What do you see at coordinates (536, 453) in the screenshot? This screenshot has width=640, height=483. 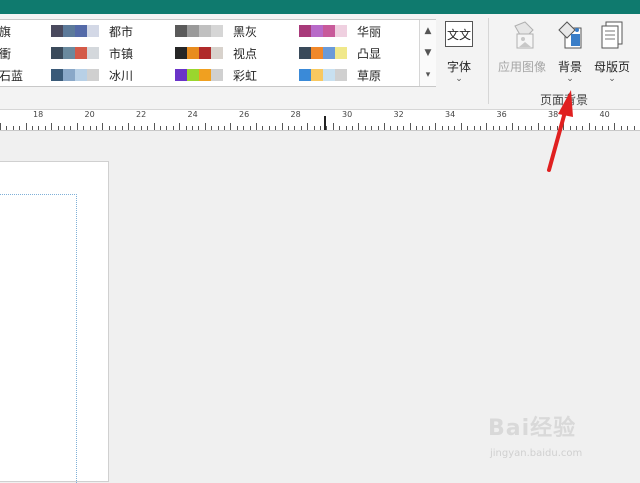 I see `watermark-url: jingyan.baidu.com` at bounding box center [536, 453].